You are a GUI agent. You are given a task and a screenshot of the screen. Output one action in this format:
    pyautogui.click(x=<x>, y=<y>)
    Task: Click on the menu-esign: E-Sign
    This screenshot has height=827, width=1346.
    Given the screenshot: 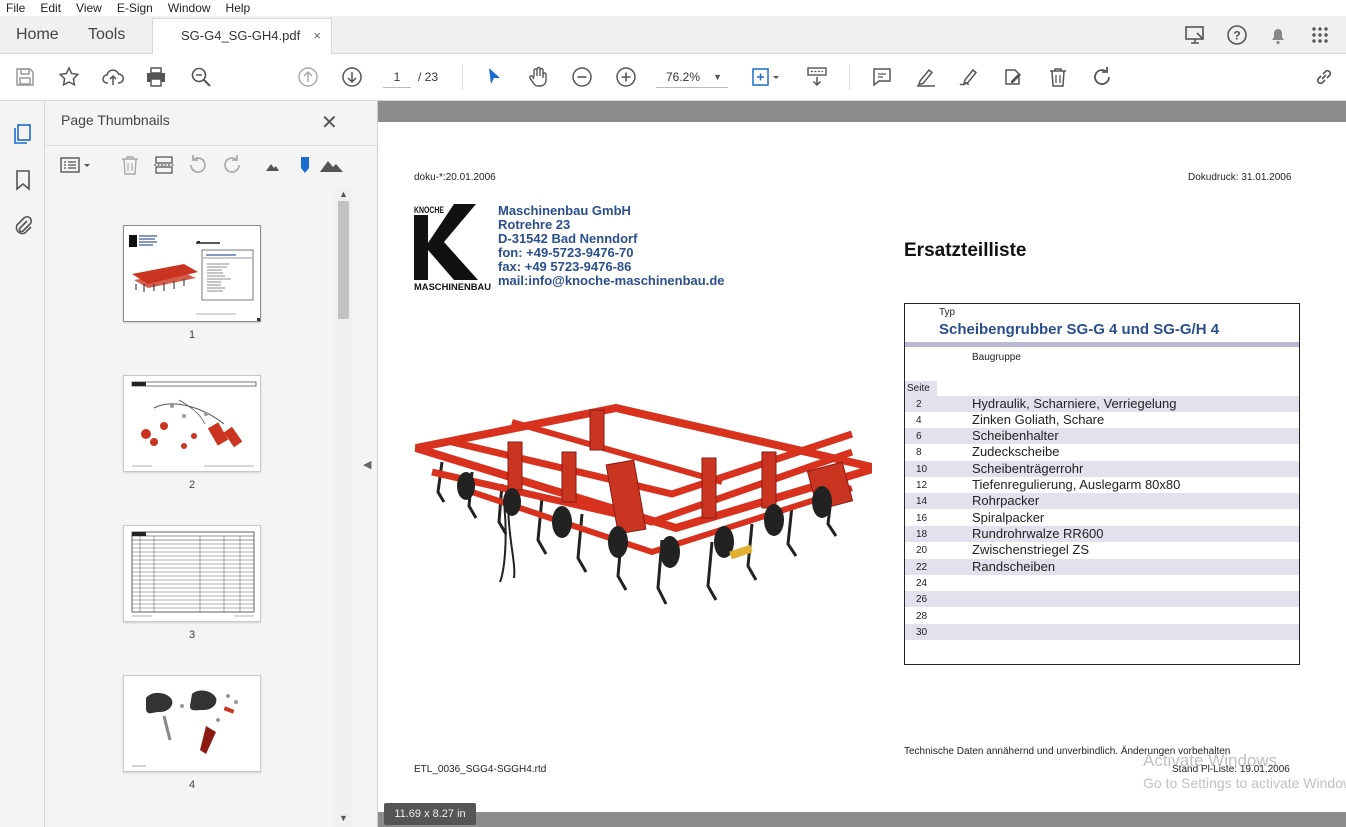 What is the action you would take?
    pyautogui.click(x=135, y=8)
    